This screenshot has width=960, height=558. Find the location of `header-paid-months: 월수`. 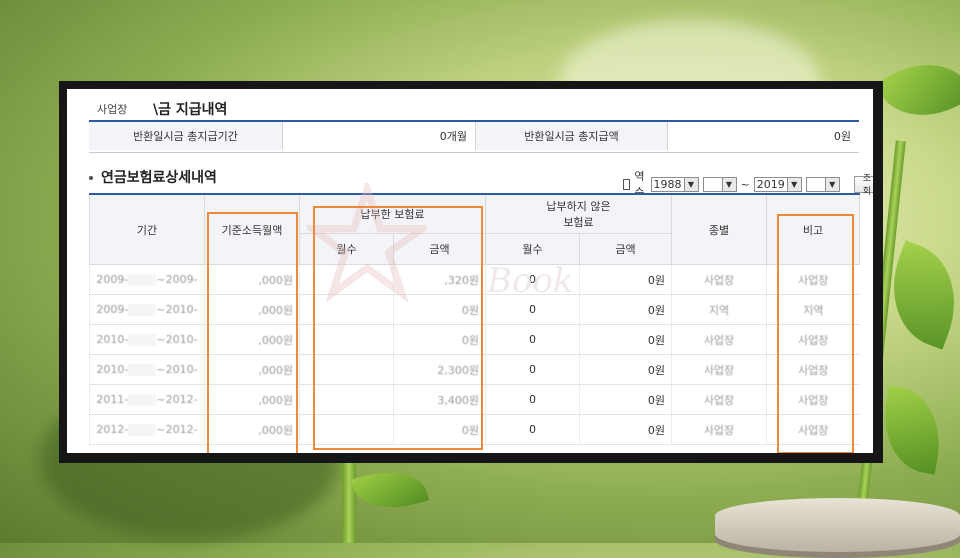

header-paid-months: 월수 is located at coordinates (346, 249).